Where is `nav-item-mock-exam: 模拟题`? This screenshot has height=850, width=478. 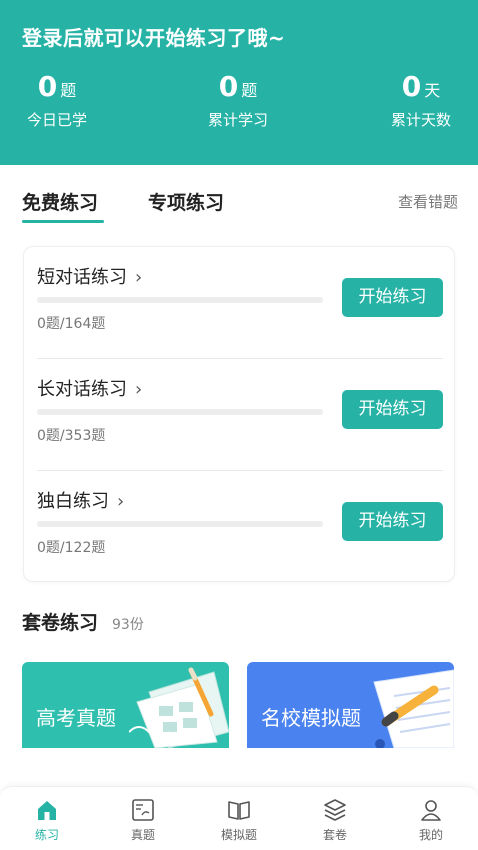 nav-item-mock-exam: 模拟题 is located at coordinates (239, 820).